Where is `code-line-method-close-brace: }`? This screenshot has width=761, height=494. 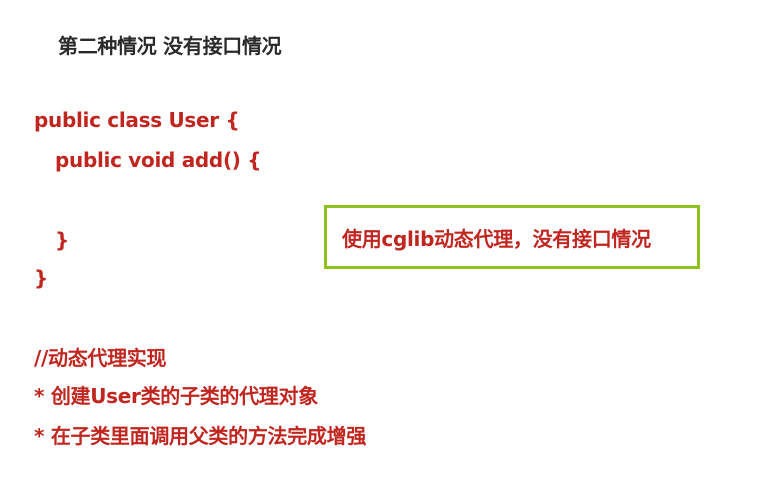
code-line-method-close-brace: } is located at coordinates (62, 240).